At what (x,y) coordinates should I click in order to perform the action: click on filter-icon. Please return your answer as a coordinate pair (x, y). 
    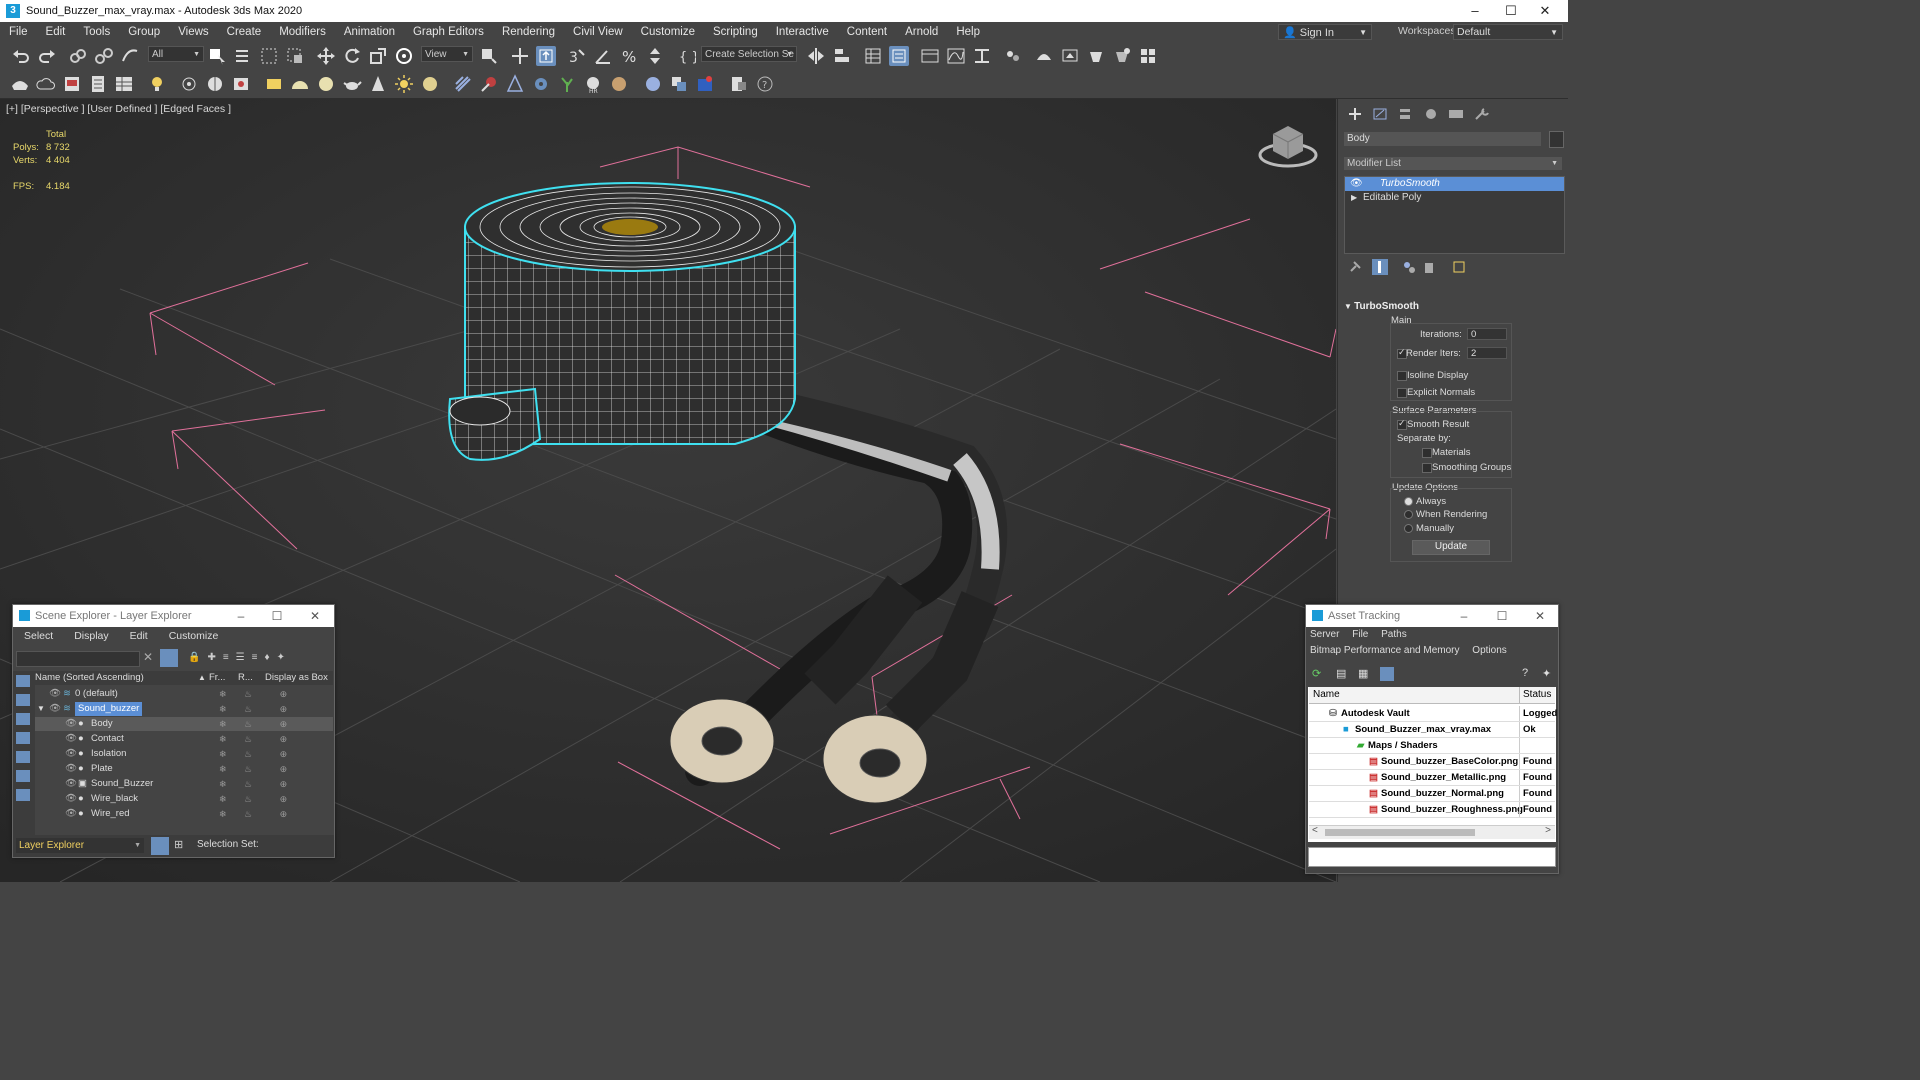
    Looking at the image, I should click on (169, 658).